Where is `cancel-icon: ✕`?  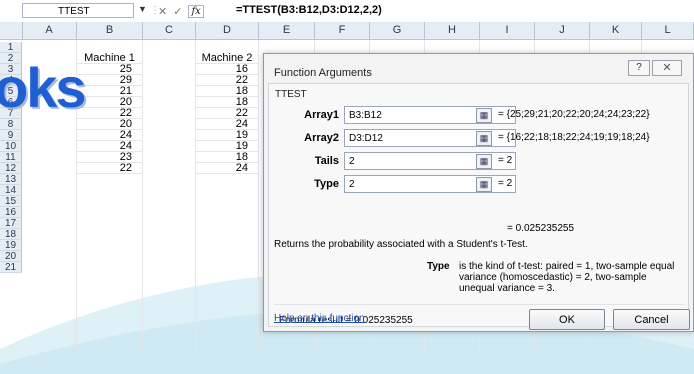
cancel-icon: ✕ is located at coordinates (162, 11).